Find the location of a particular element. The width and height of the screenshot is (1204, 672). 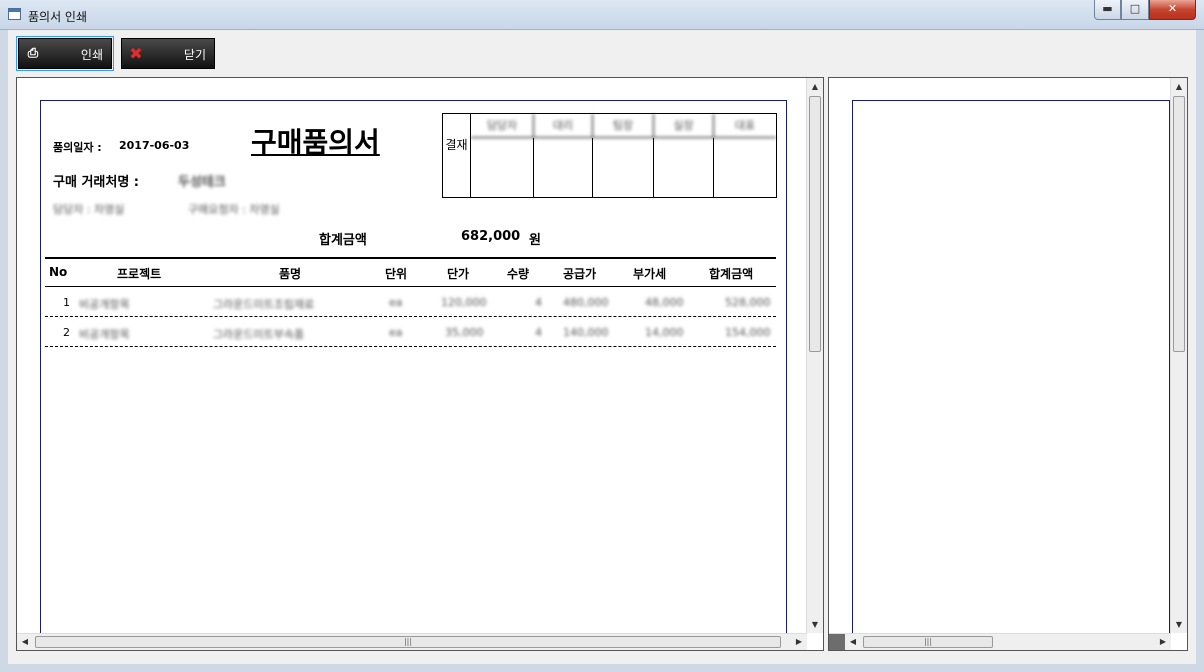

close-label: 닫기 is located at coordinates (194, 55).